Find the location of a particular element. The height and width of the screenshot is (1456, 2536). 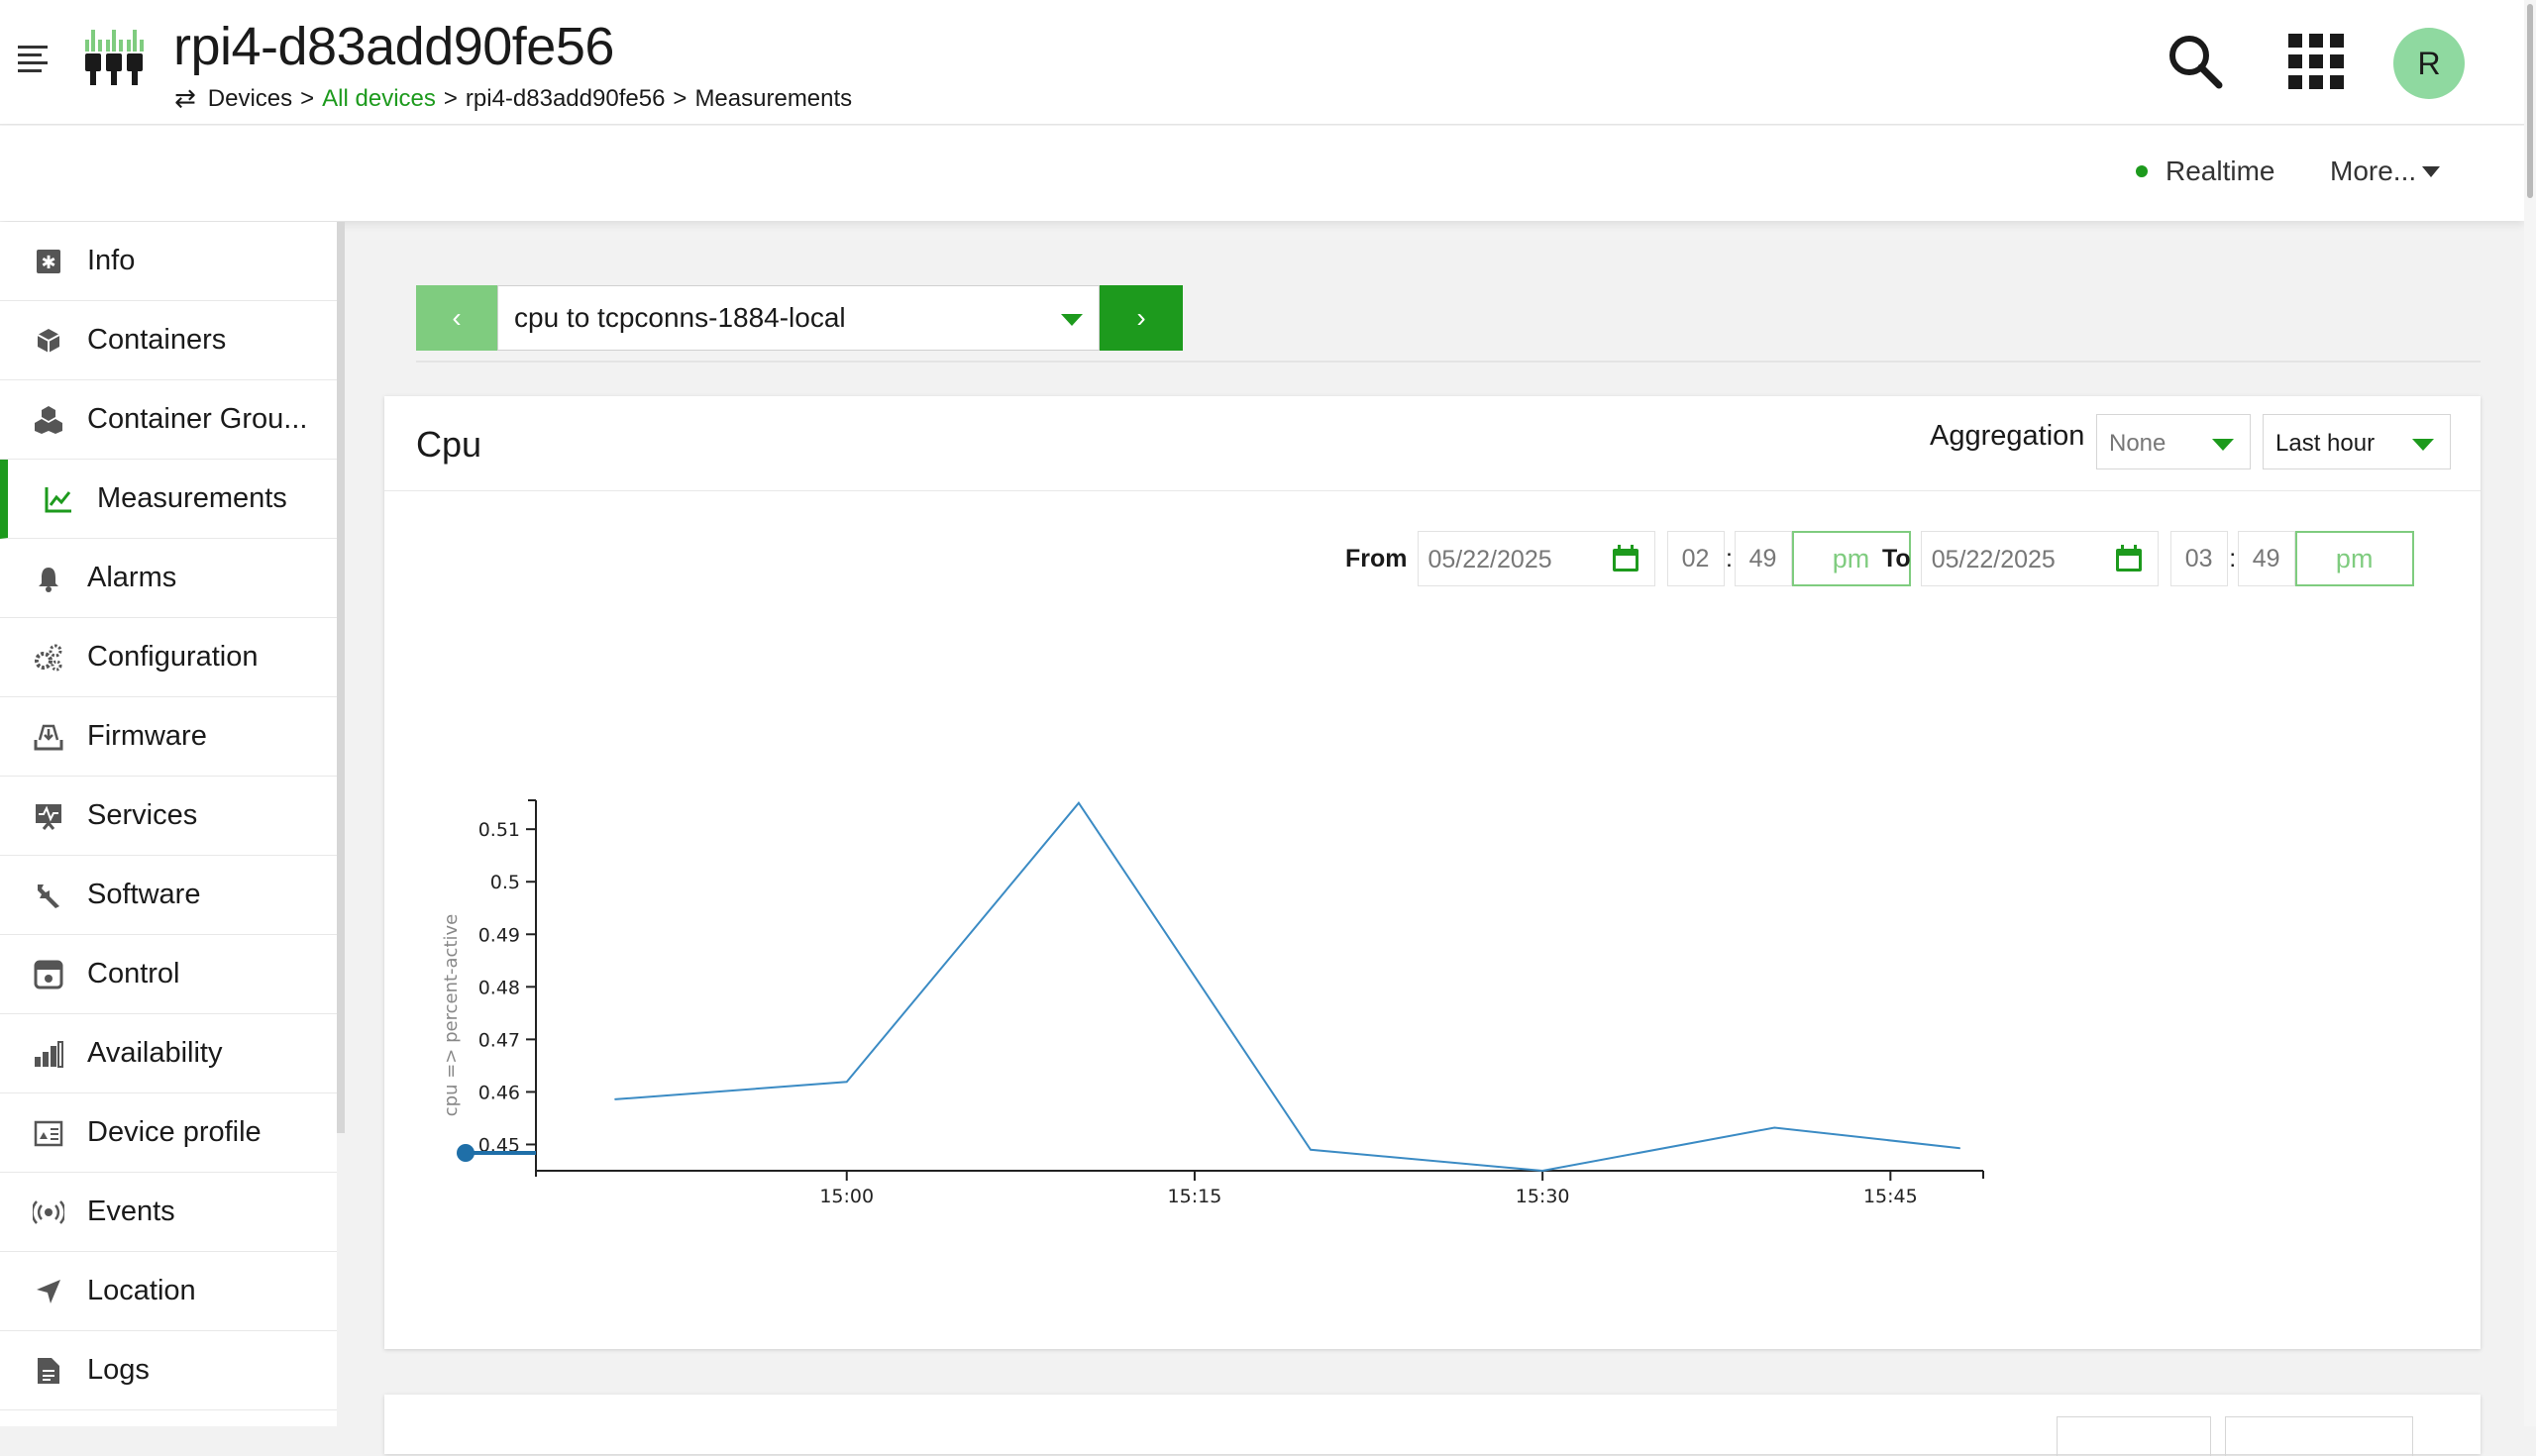

sidebar-scrollbar is located at coordinates (341, 677).